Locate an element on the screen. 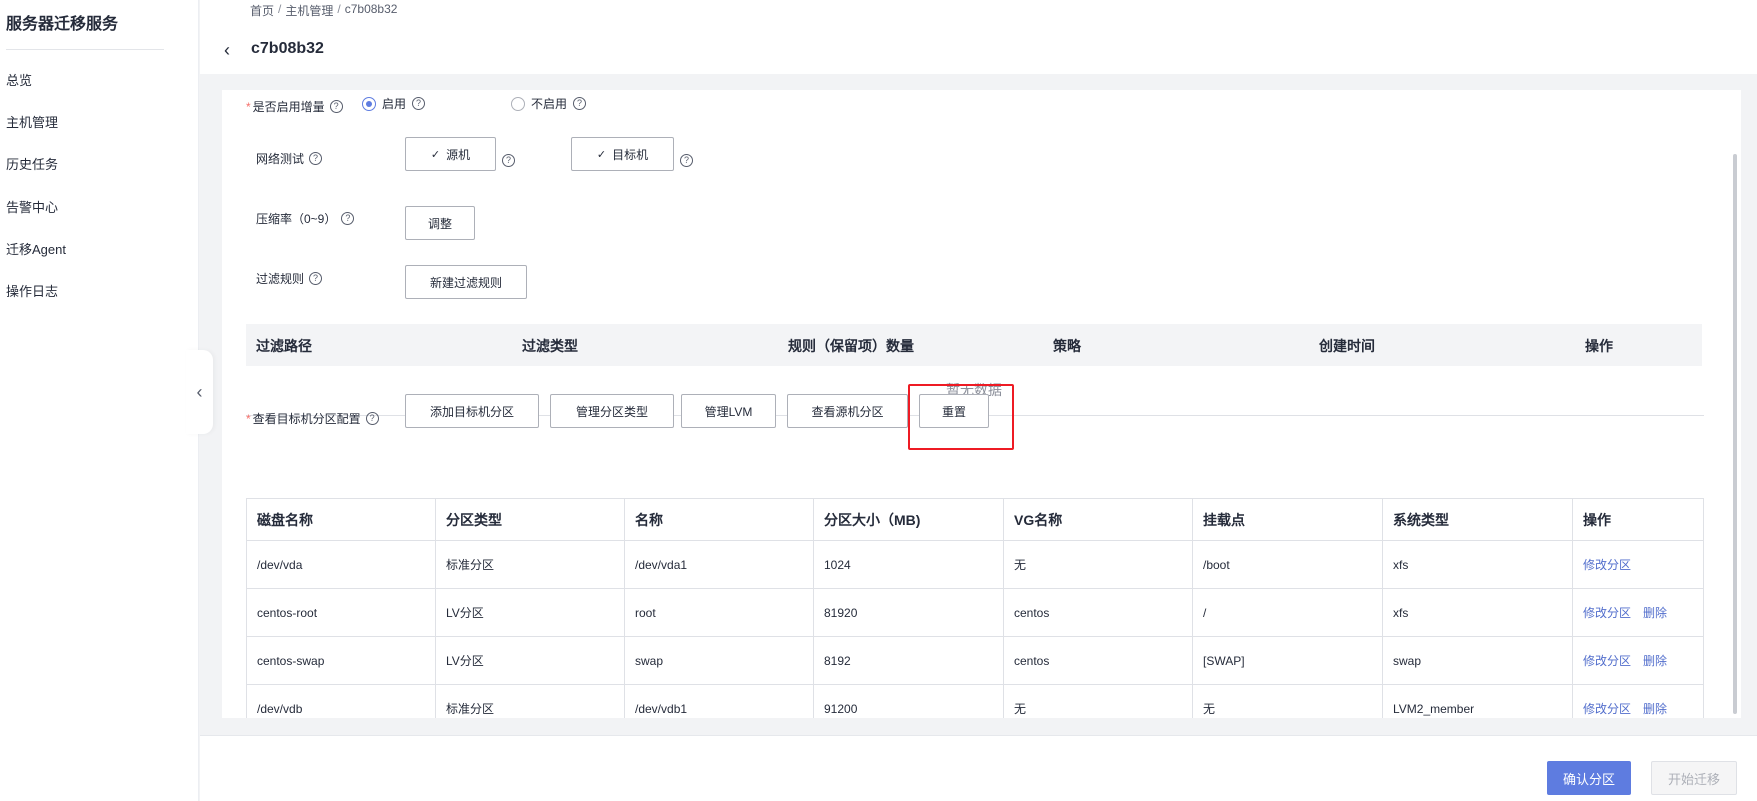 This screenshot has width=1757, height=801. col-vg-name: VG名称 is located at coordinates (1098, 519).